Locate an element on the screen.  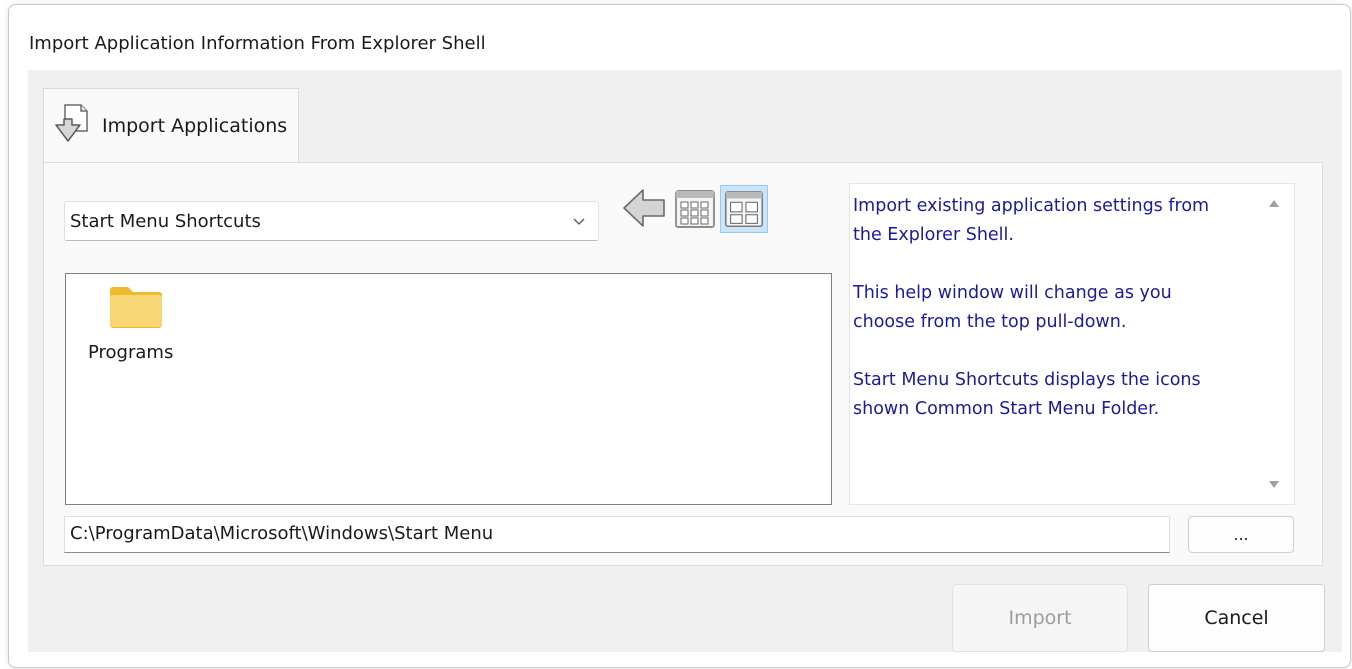
large-icons-view-button is located at coordinates (744, 209).